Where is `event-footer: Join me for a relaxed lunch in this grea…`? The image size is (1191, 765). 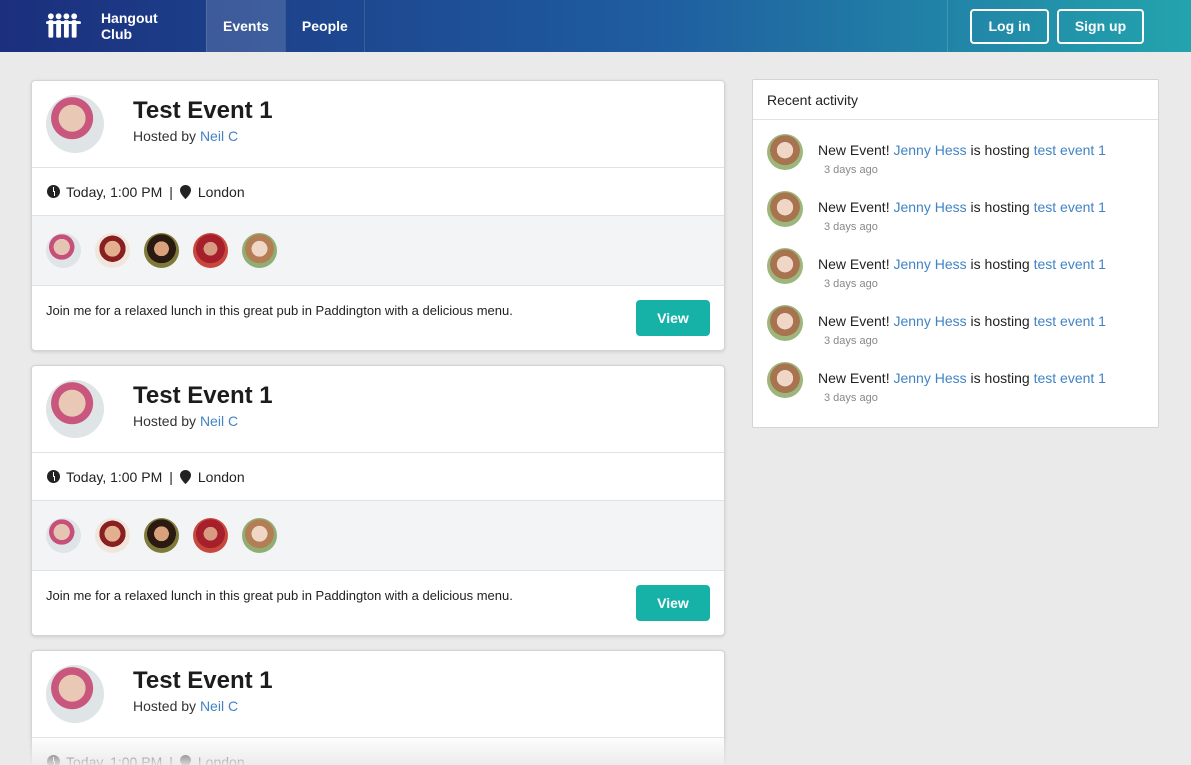
event-footer: Join me for a relaxed lunch in this grea… is located at coordinates (378, 318).